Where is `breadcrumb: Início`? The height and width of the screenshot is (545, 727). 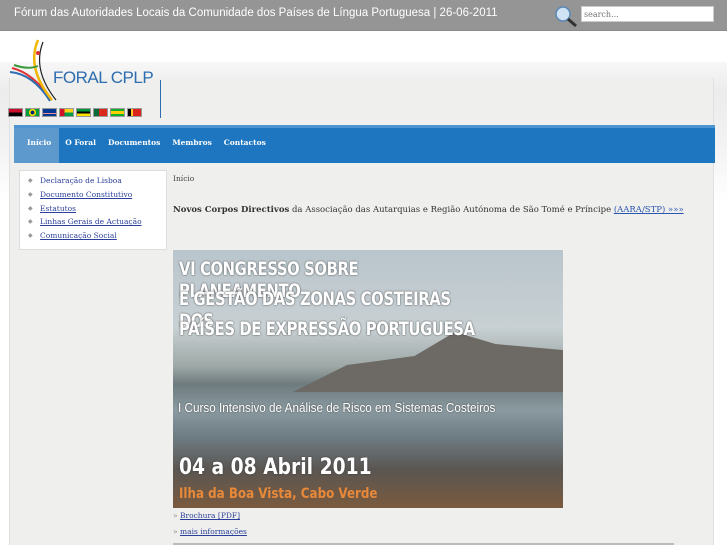
breadcrumb: Início is located at coordinates (184, 178).